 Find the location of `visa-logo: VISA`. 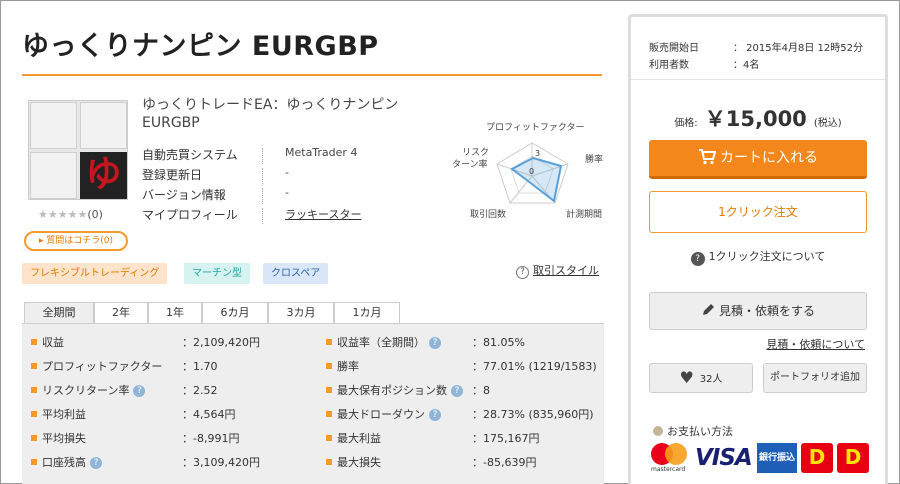

visa-logo: VISA is located at coordinates (724, 458).